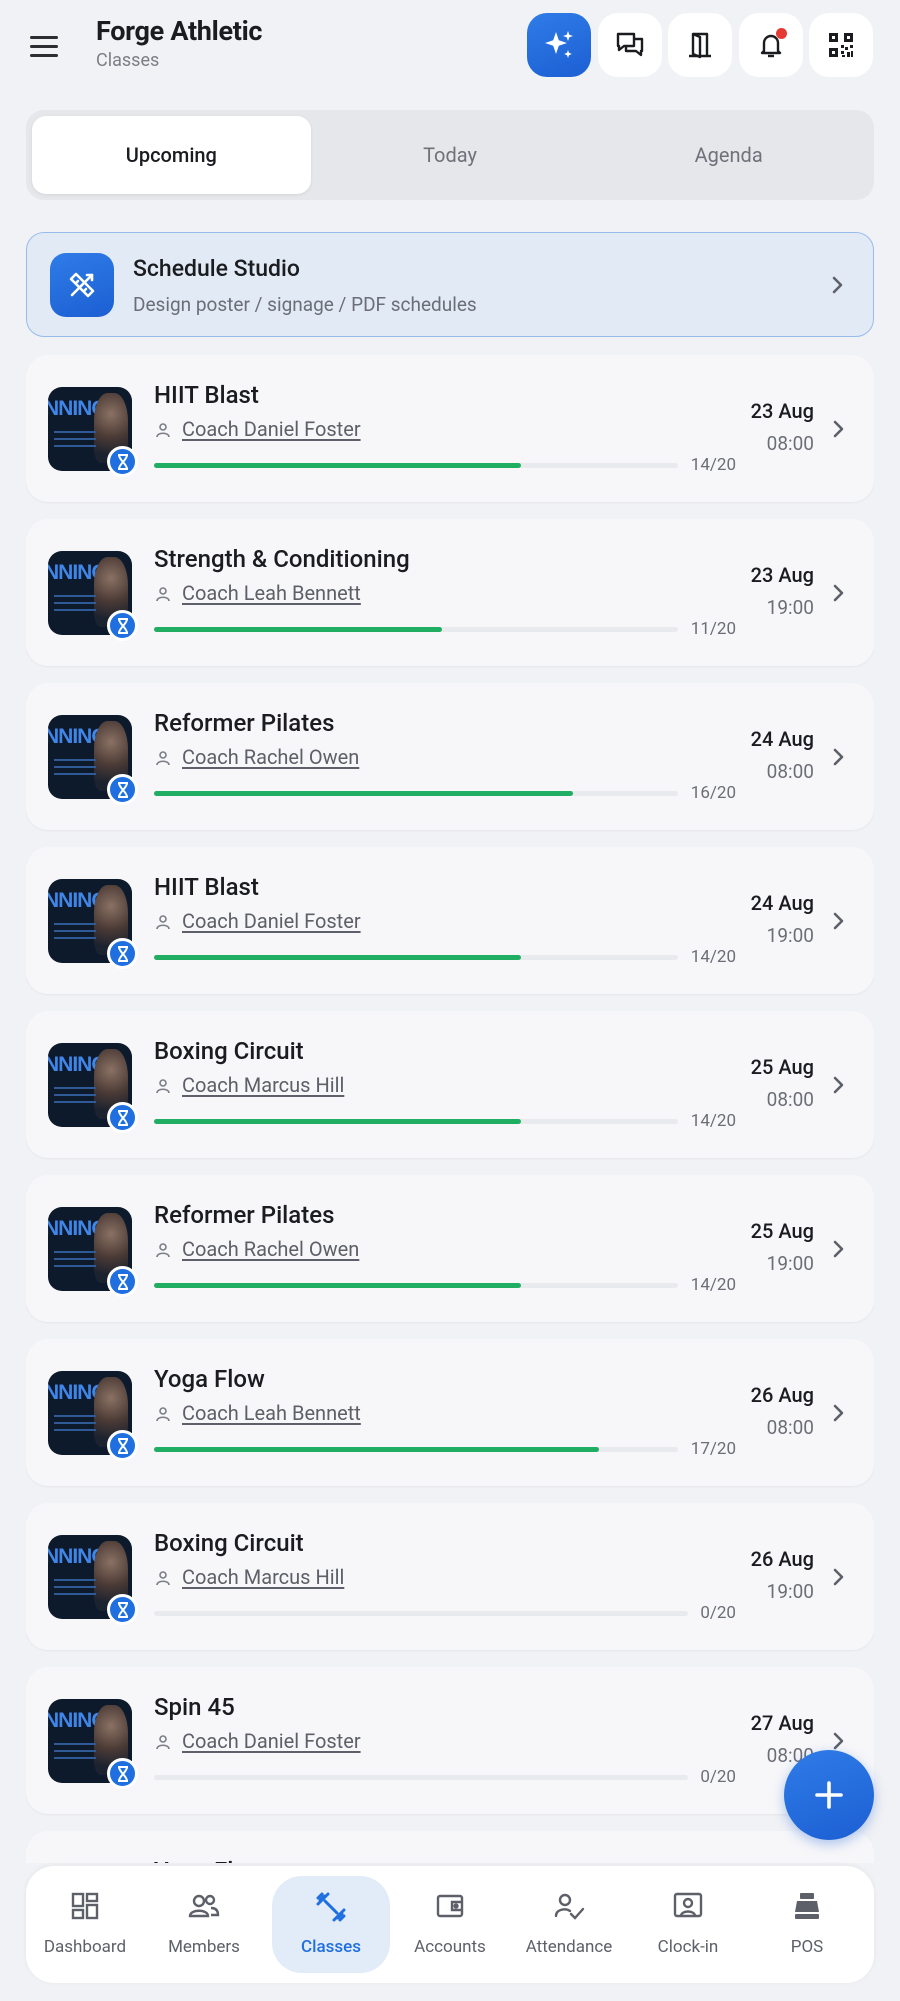 The height and width of the screenshot is (2001, 900). Describe the element at coordinates (204, 1947) in the screenshot. I see `nav-label: Members` at that location.